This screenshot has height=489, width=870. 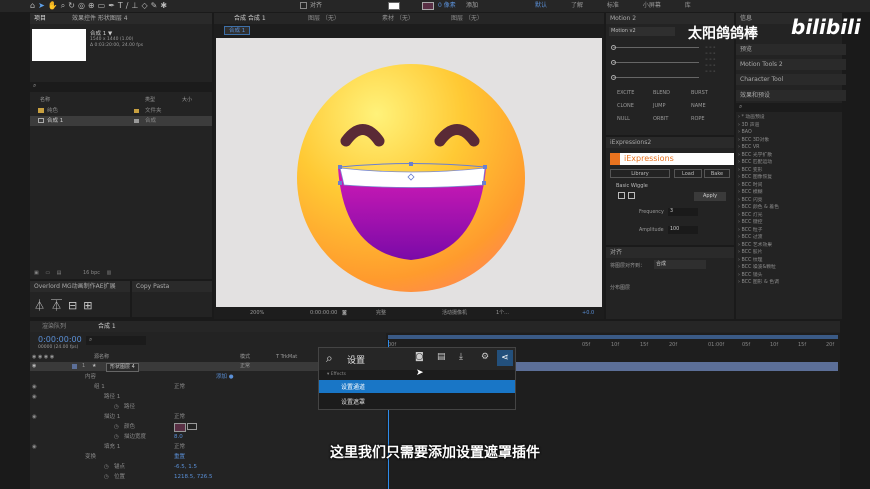 What do you see at coordinates (698, 106) in the screenshot?
I see `name-button: NAME` at bounding box center [698, 106].